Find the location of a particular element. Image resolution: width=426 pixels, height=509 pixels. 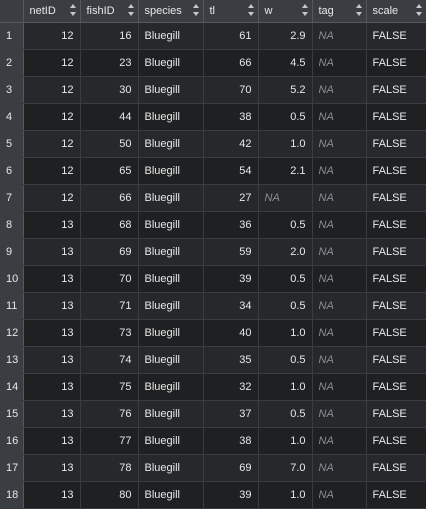

table-row: 5 12 50 Bluegill 42 1.0 NA FALSE is located at coordinates (213, 144).